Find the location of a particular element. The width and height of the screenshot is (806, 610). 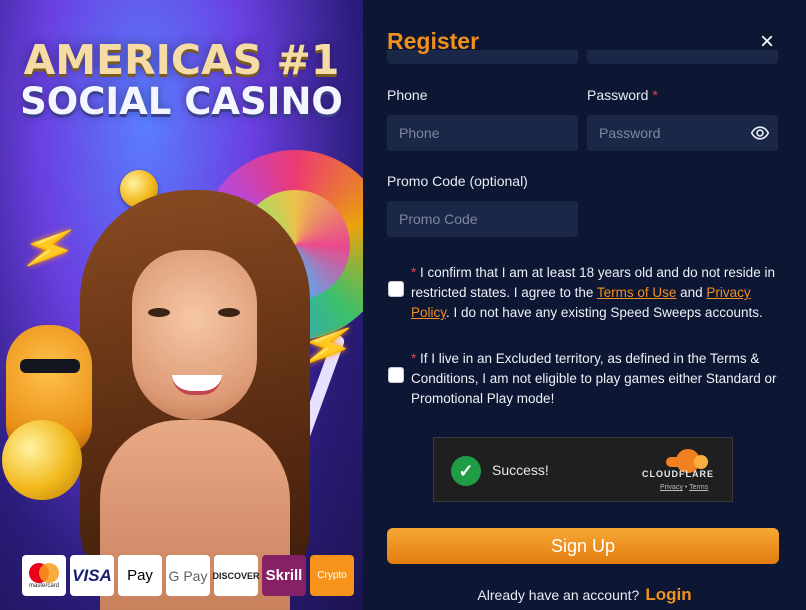

phone-label: Phone is located at coordinates (407, 95).